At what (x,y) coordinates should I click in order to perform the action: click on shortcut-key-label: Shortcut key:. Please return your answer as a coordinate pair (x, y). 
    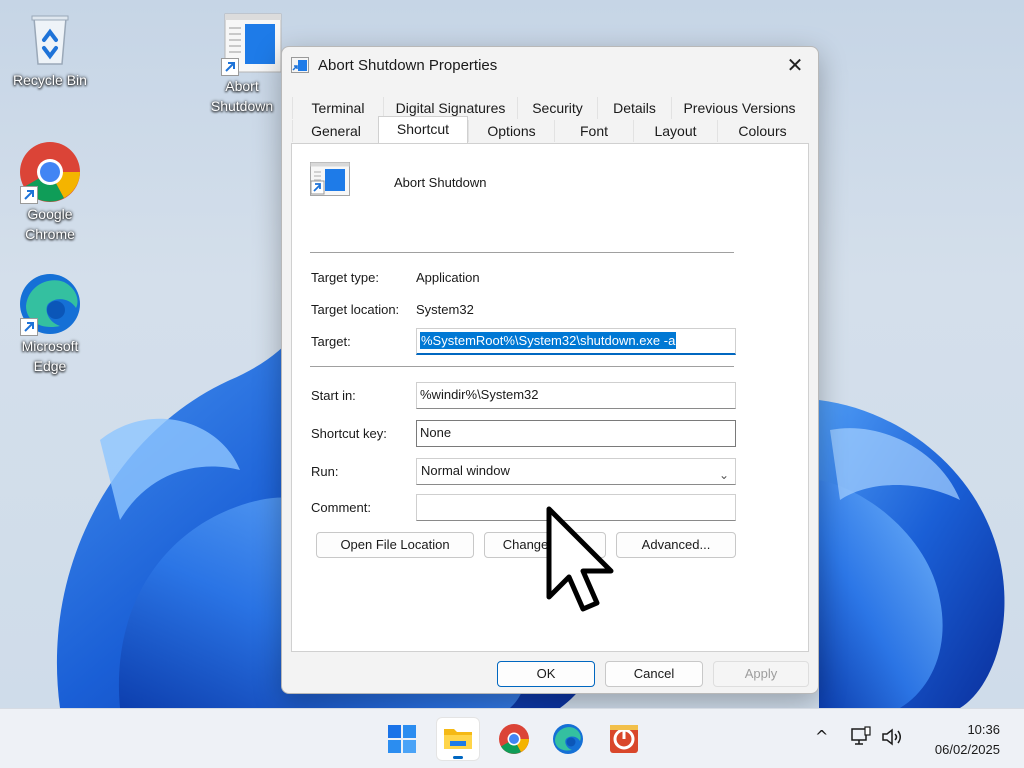
    Looking at the image, I should click on (349, 433).